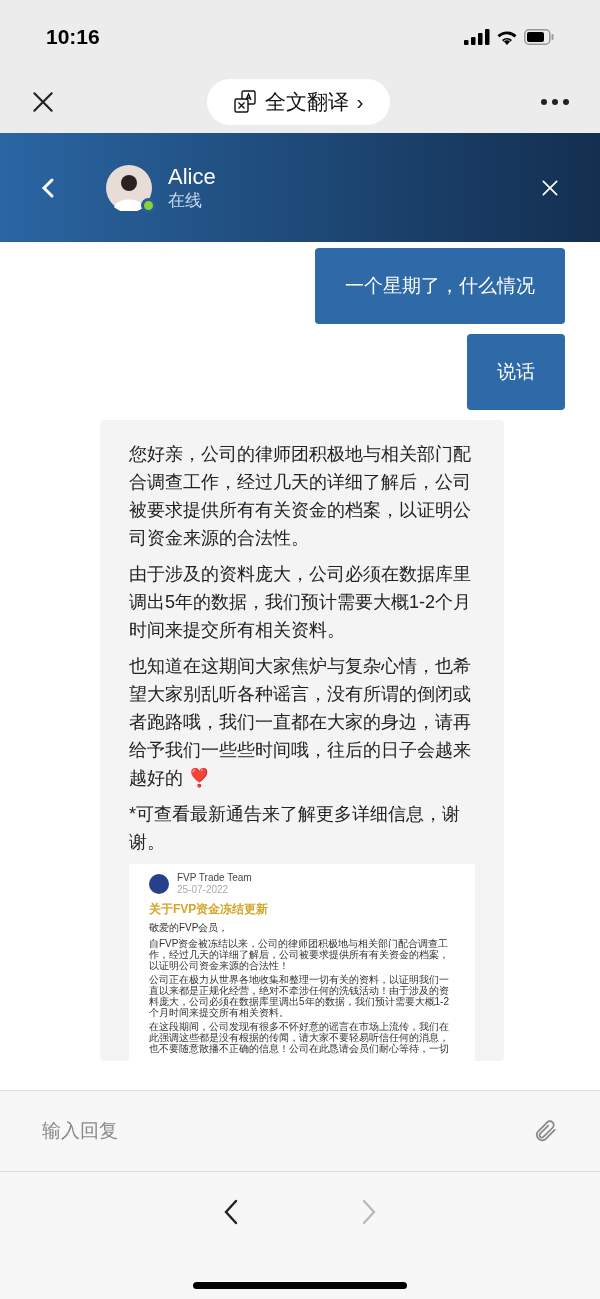 The width and height of the screenshot is (600, 1299). I want to click on avatar, so click(129, 187).